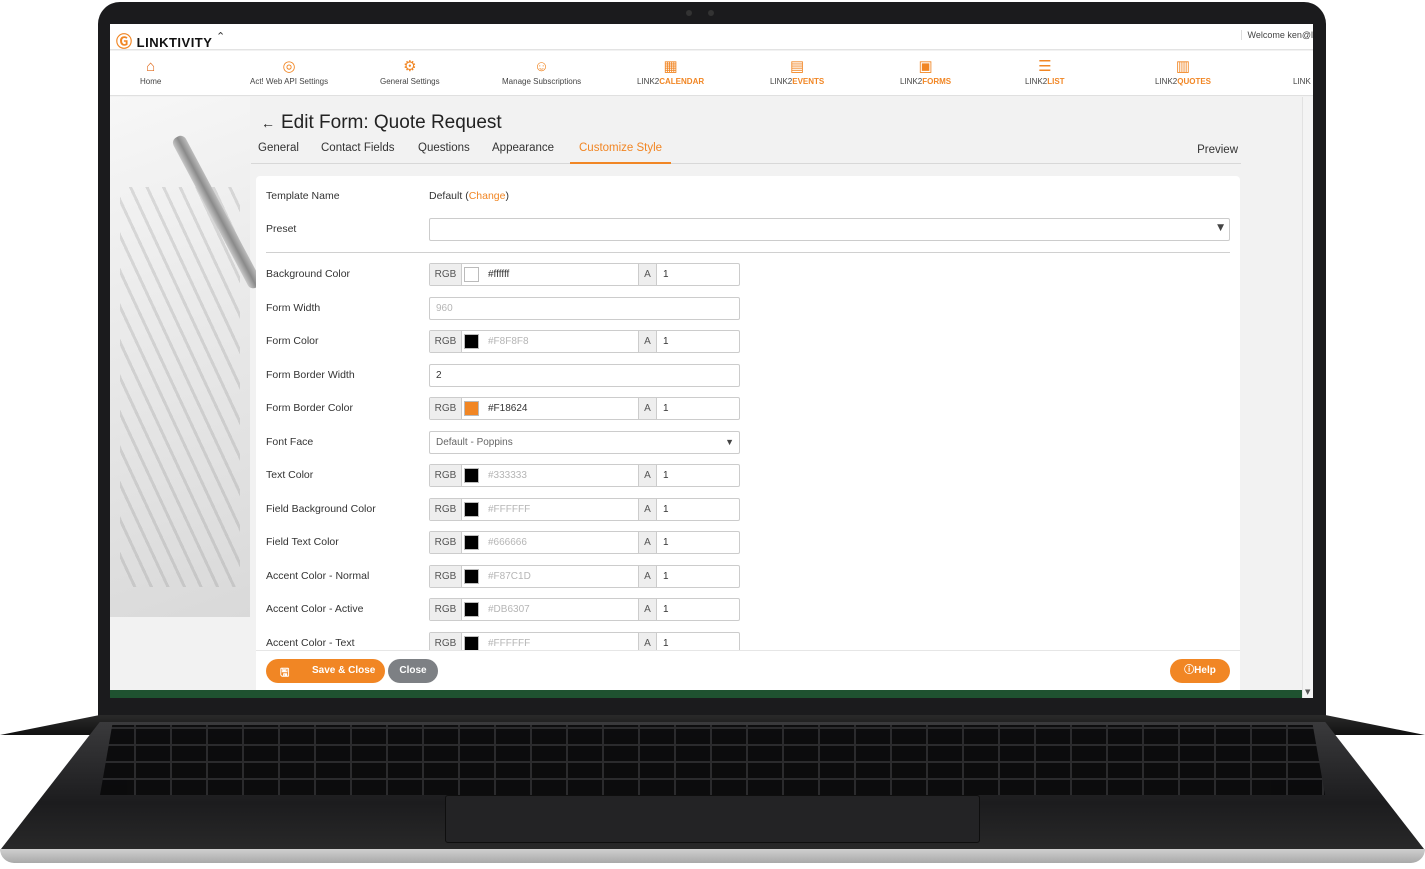 Image resolution: width=1425 pixels, height=869 pixels. What do you see at coordinates (444, 153) in the screenshot?
I see `tab-questions: Questions` at bounding box center [444, 153].